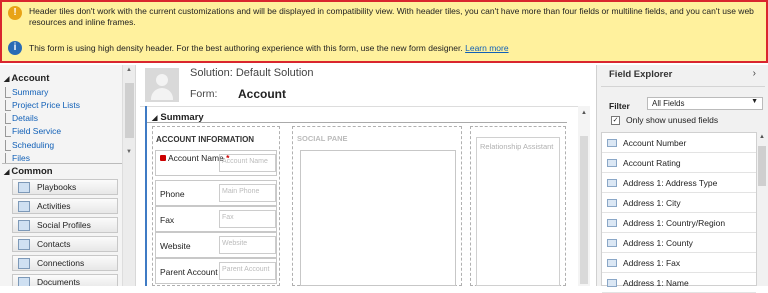 The image size is (768, 293). What do you see at coordinates (129, 152) in the screenshot?
I see `scroll-down-icon: ▼` at bounding box center [129, 152].